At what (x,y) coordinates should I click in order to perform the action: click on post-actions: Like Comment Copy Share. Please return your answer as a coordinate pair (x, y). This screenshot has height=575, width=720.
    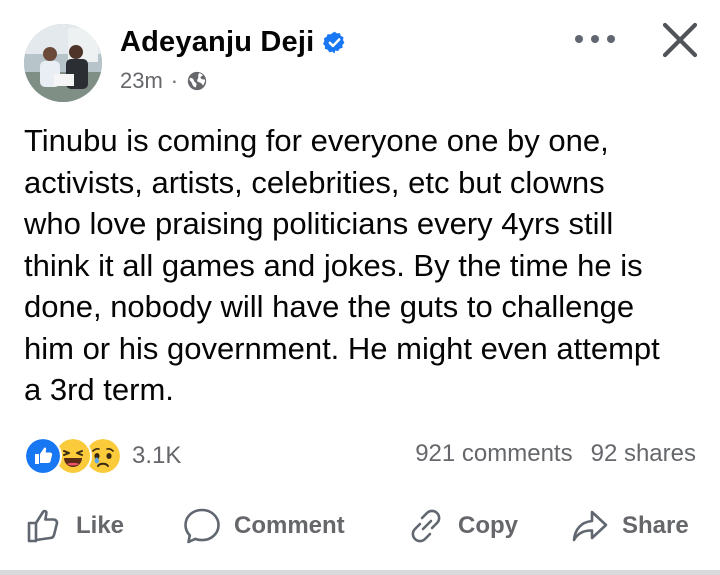
    Looking at the image, I should click on (360, 530).